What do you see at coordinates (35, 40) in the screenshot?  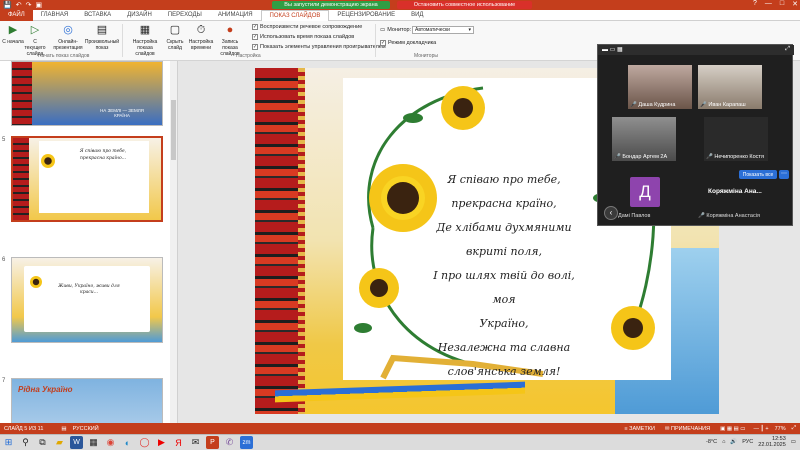 I see `from-current-button: ▷ С текущего слайда` at bounding box center [35, 40].